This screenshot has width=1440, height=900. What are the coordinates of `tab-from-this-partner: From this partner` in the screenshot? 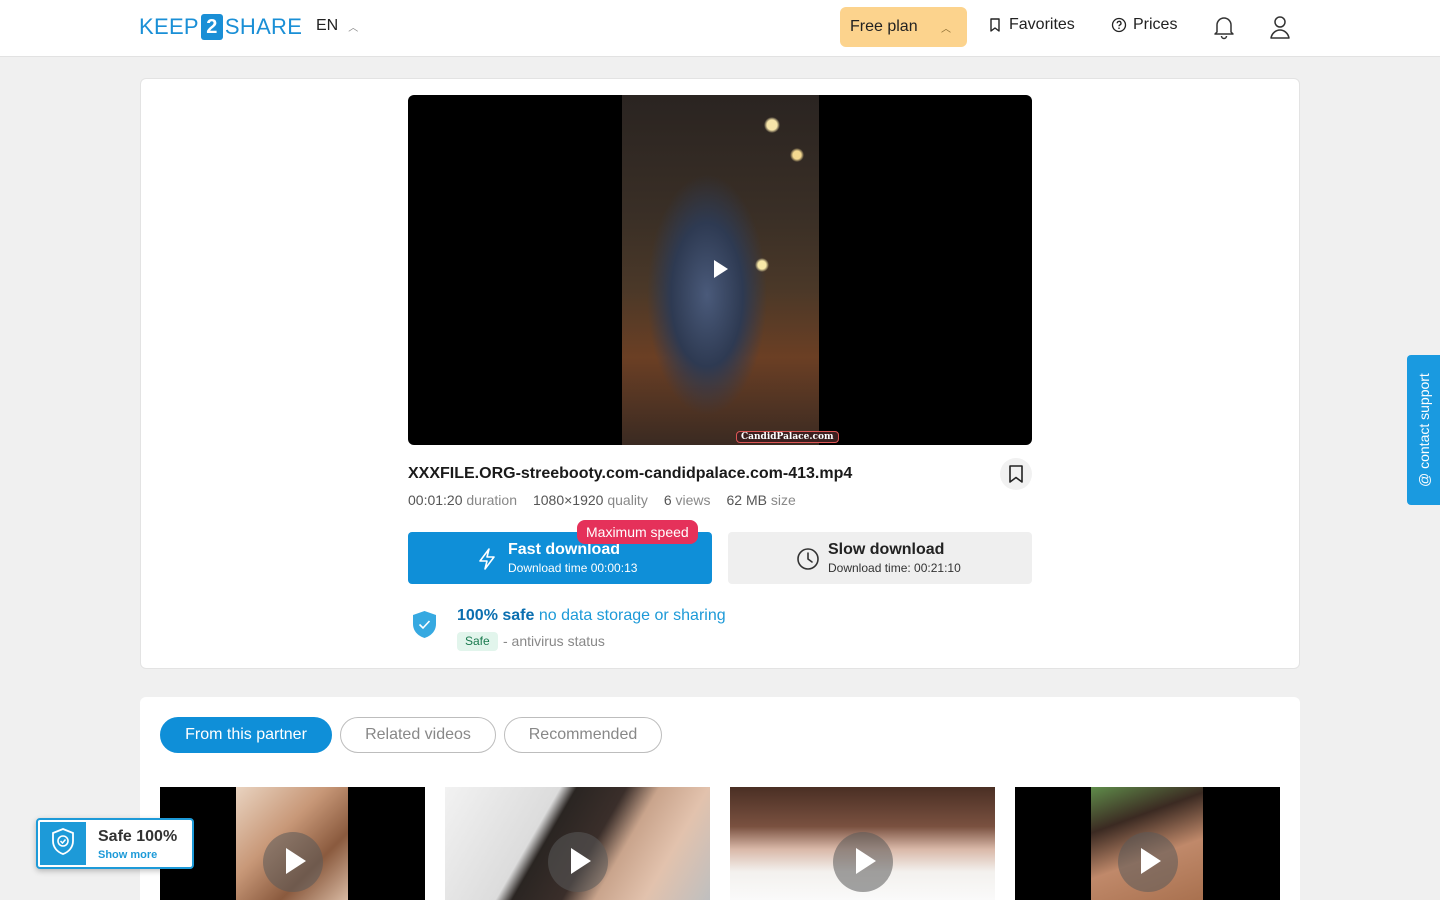 It's located at (246, 735).